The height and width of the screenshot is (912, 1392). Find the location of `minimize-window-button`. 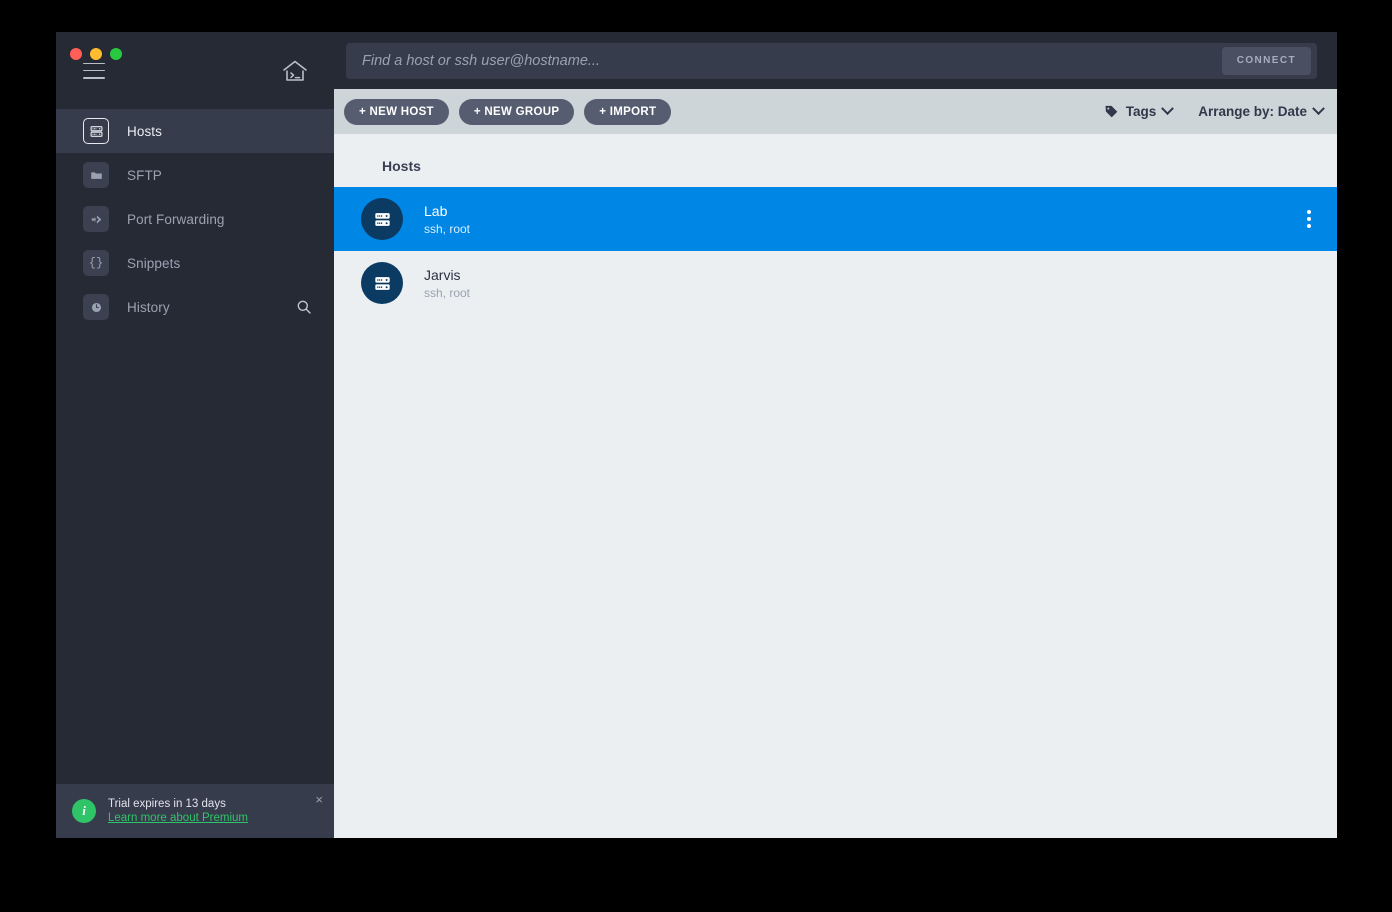

minimize-window-button is located at coordinates (96, 54).